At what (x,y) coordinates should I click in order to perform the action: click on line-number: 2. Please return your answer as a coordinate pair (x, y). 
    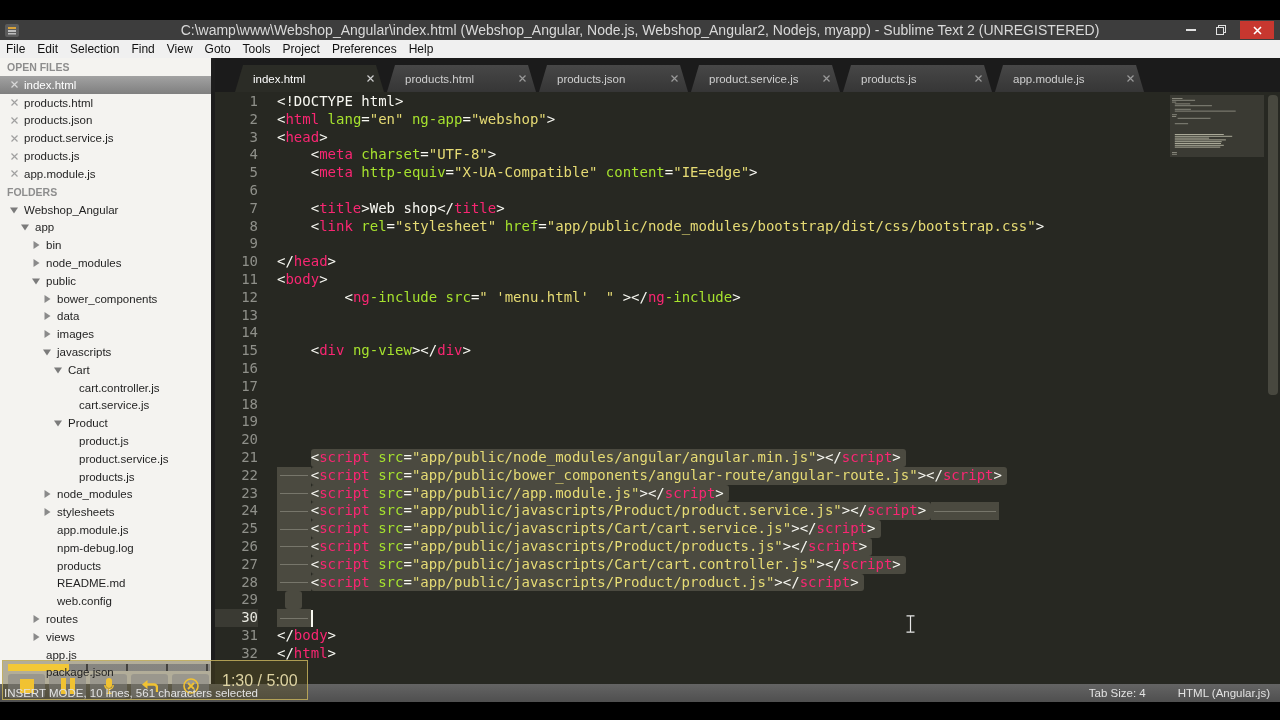
    Looking at the image, I should click on (253, 119).